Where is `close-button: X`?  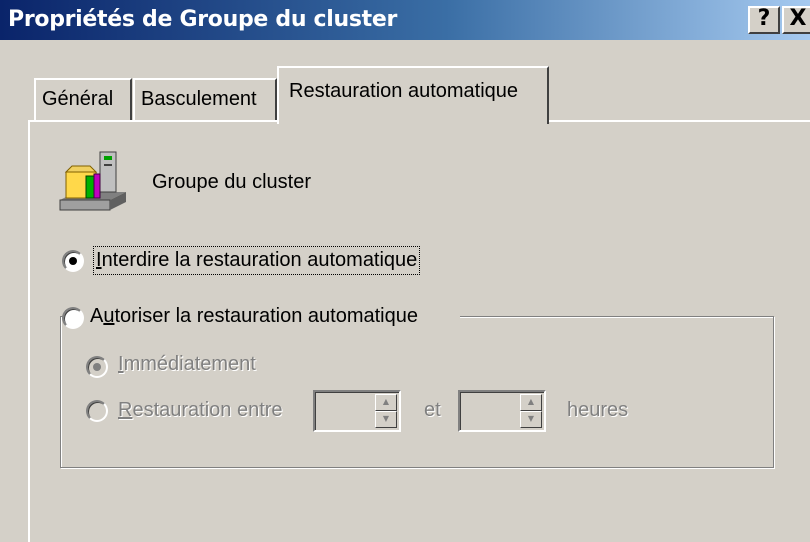
close-button: X is located at coordinates (796, 20).